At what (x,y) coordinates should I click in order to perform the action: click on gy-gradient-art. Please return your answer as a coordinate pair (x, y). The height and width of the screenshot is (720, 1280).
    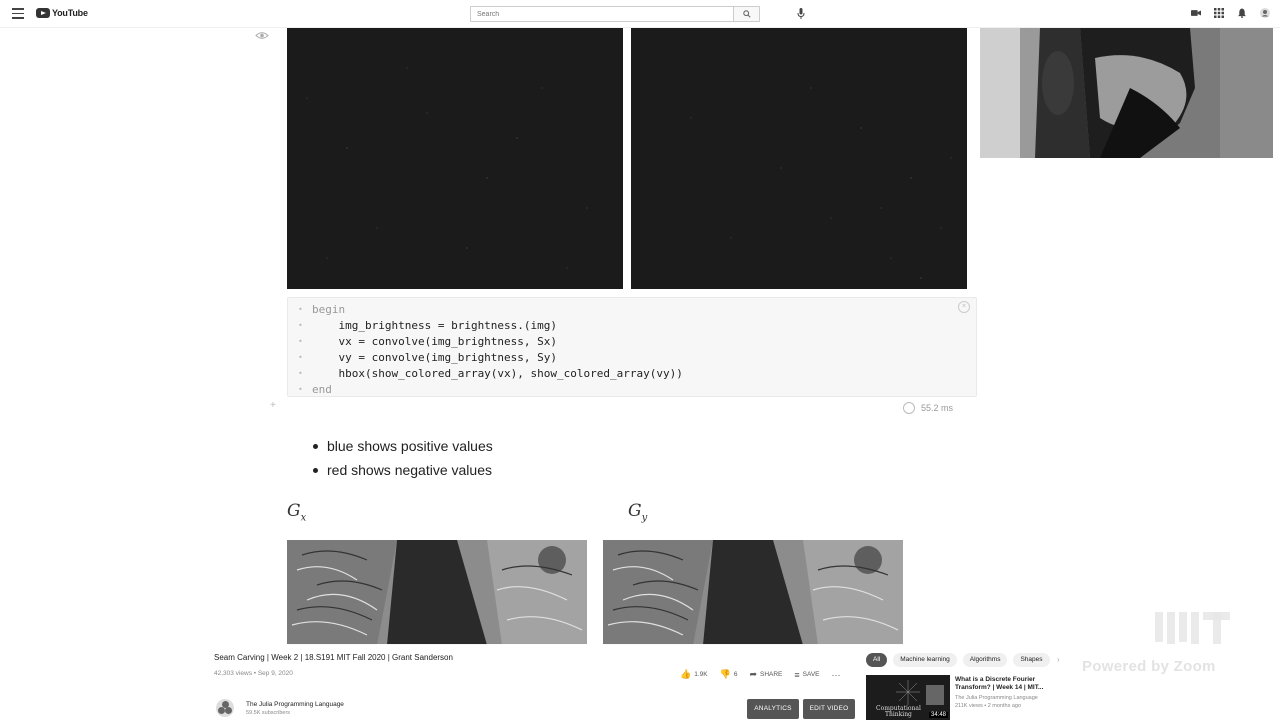
    Looking at the image, I should click on (753, 592).